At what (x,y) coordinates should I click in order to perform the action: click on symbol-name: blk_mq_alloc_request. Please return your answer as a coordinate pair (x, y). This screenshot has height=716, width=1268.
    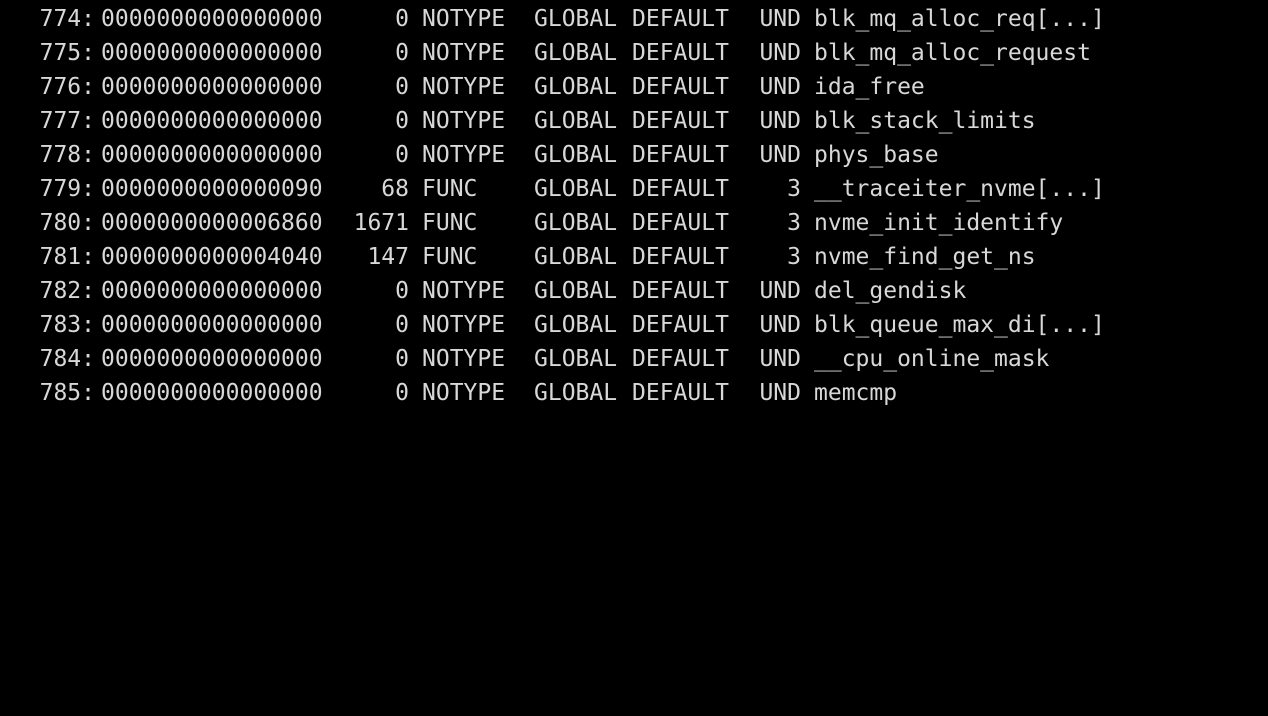
    Looking at the image, I should click on (952, 53).